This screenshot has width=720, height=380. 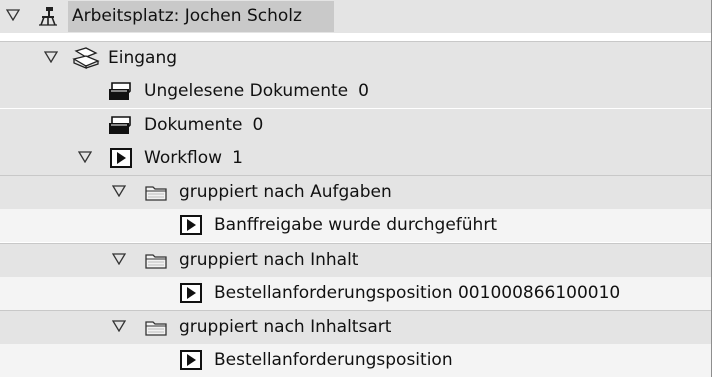 What do you see at coordinates (86, 58) in the screenshot?
I see `inbox-tray-icon` at bounding box center [86, 58].